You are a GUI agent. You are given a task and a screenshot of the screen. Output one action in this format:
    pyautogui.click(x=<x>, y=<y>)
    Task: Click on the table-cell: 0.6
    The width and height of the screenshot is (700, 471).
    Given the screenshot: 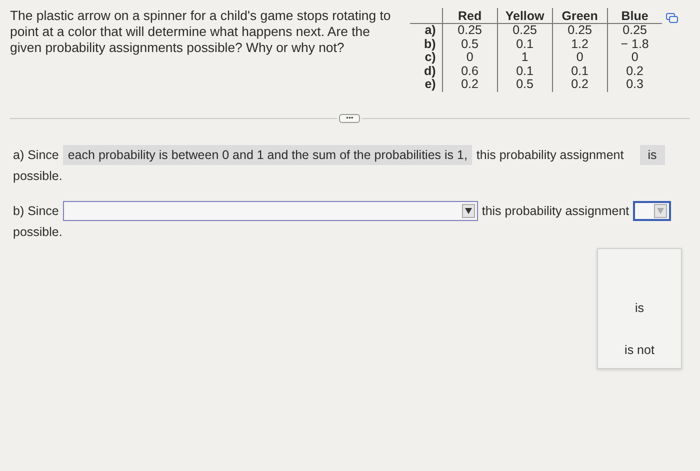 What is the action you would take?
    pyautogui.click(x=470, y=71)
    